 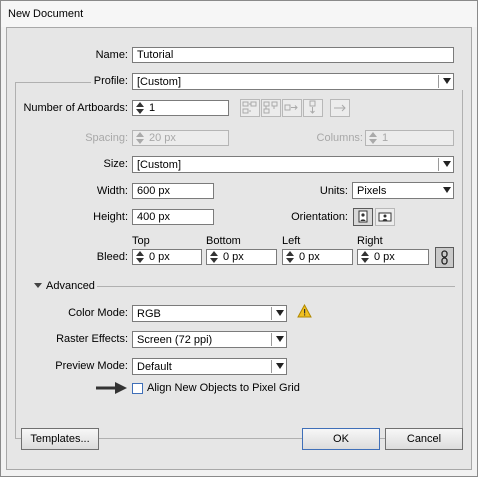 What do you see at coordinates (339, 138) in the screenshot?
I see `columns-label: Columns:` at bounding box center [339, 138].